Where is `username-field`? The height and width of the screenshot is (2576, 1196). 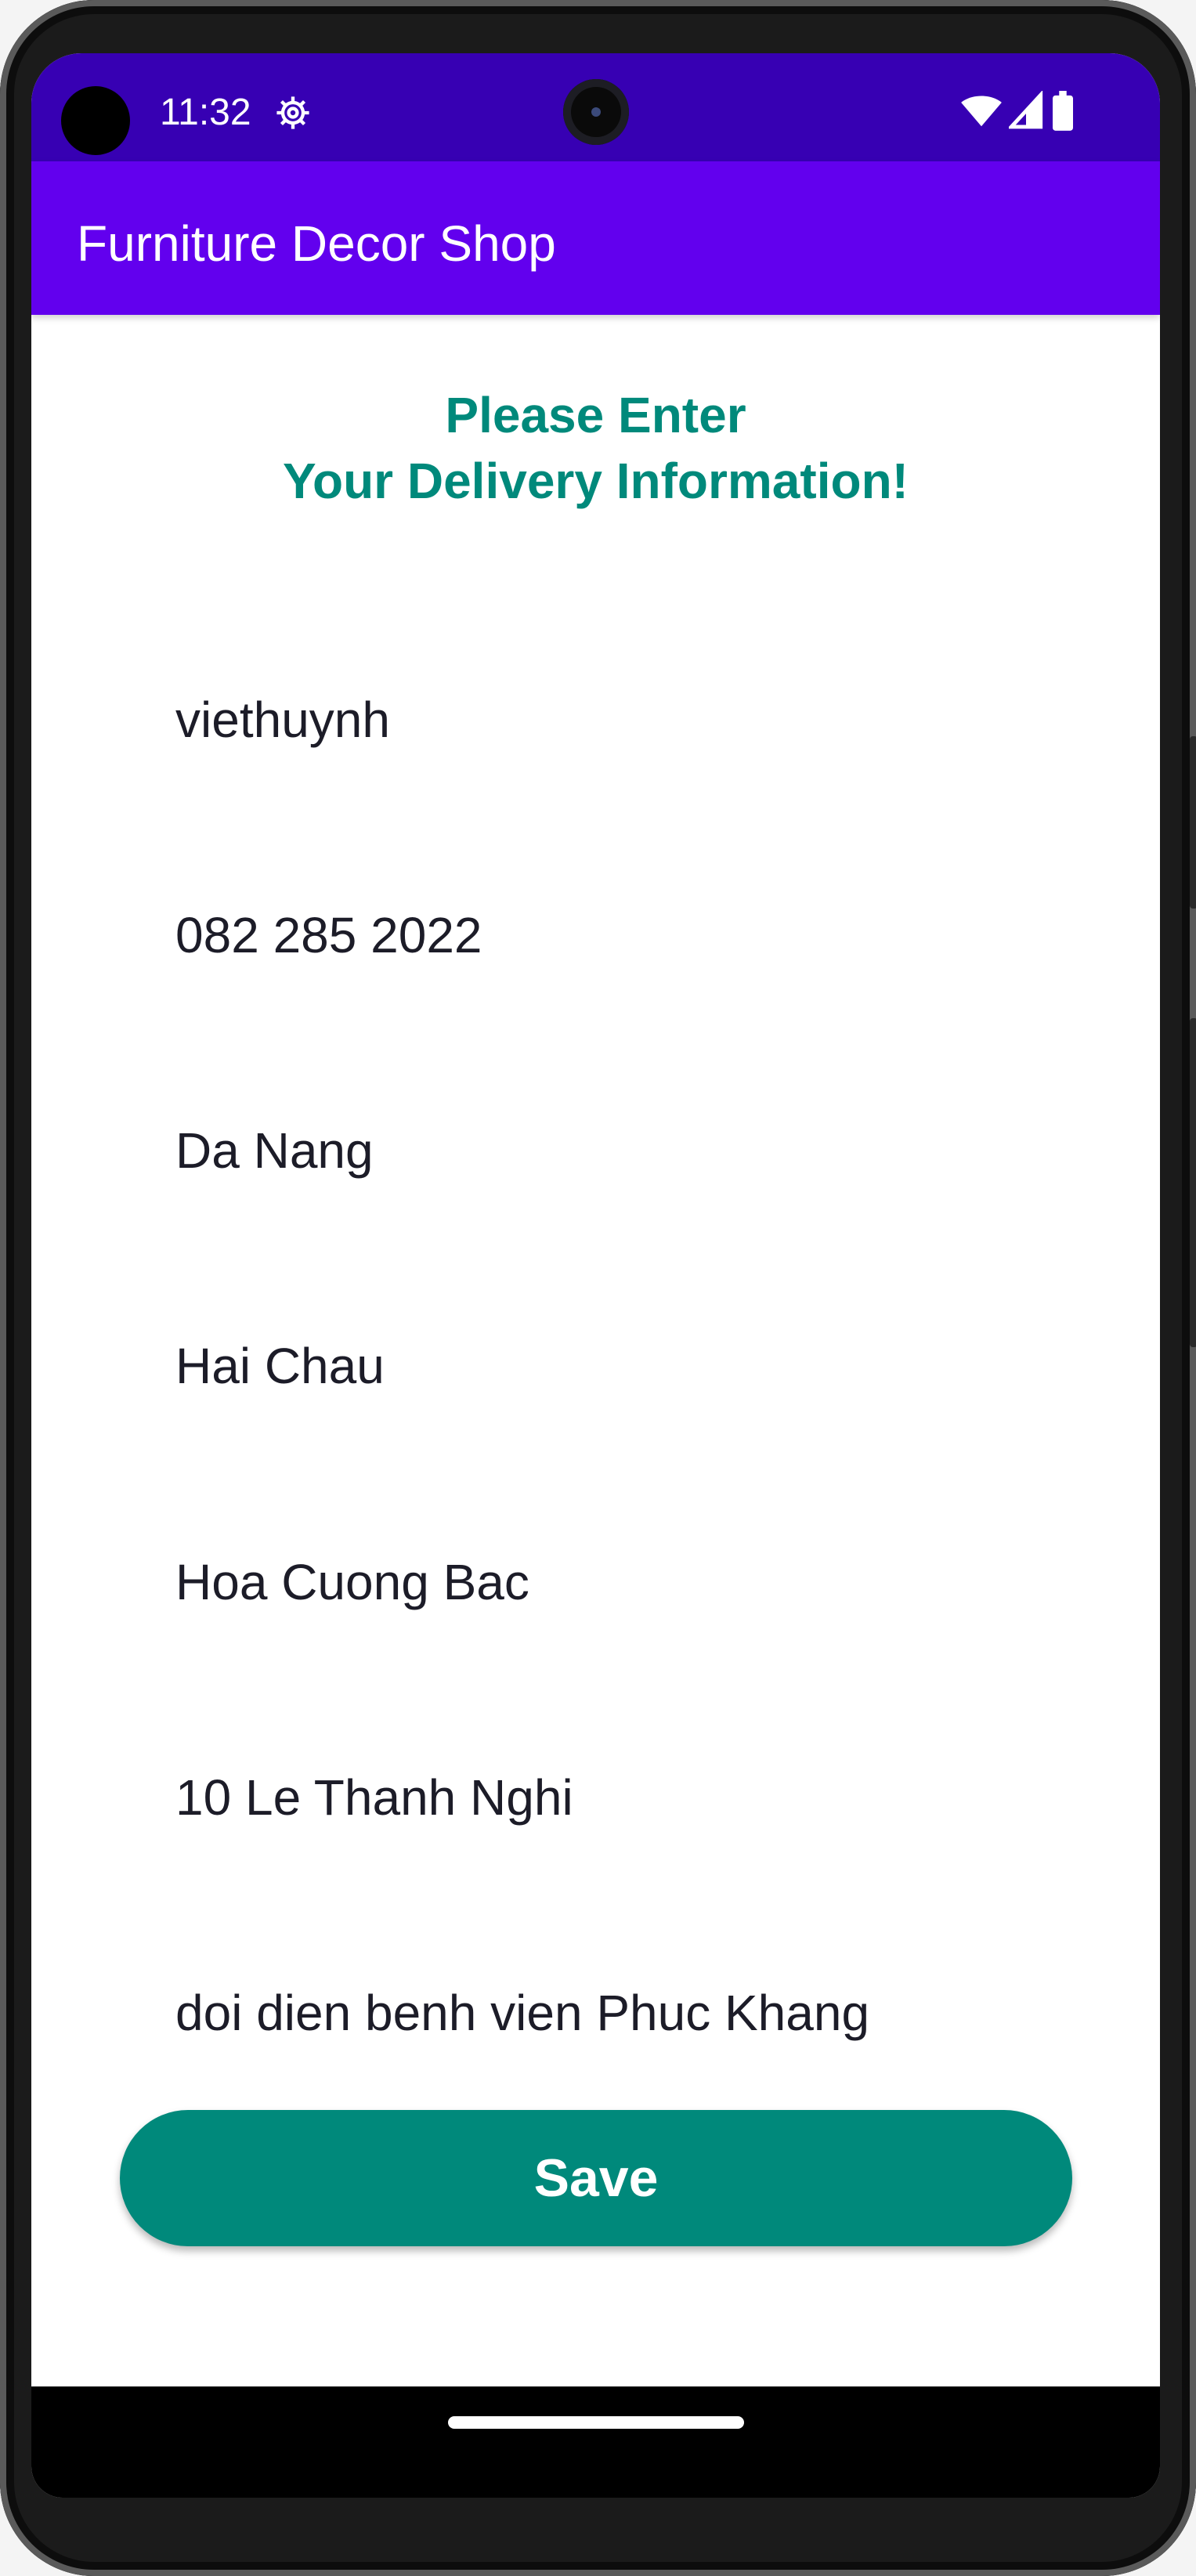
username-field is located at coordinates (606, 720).